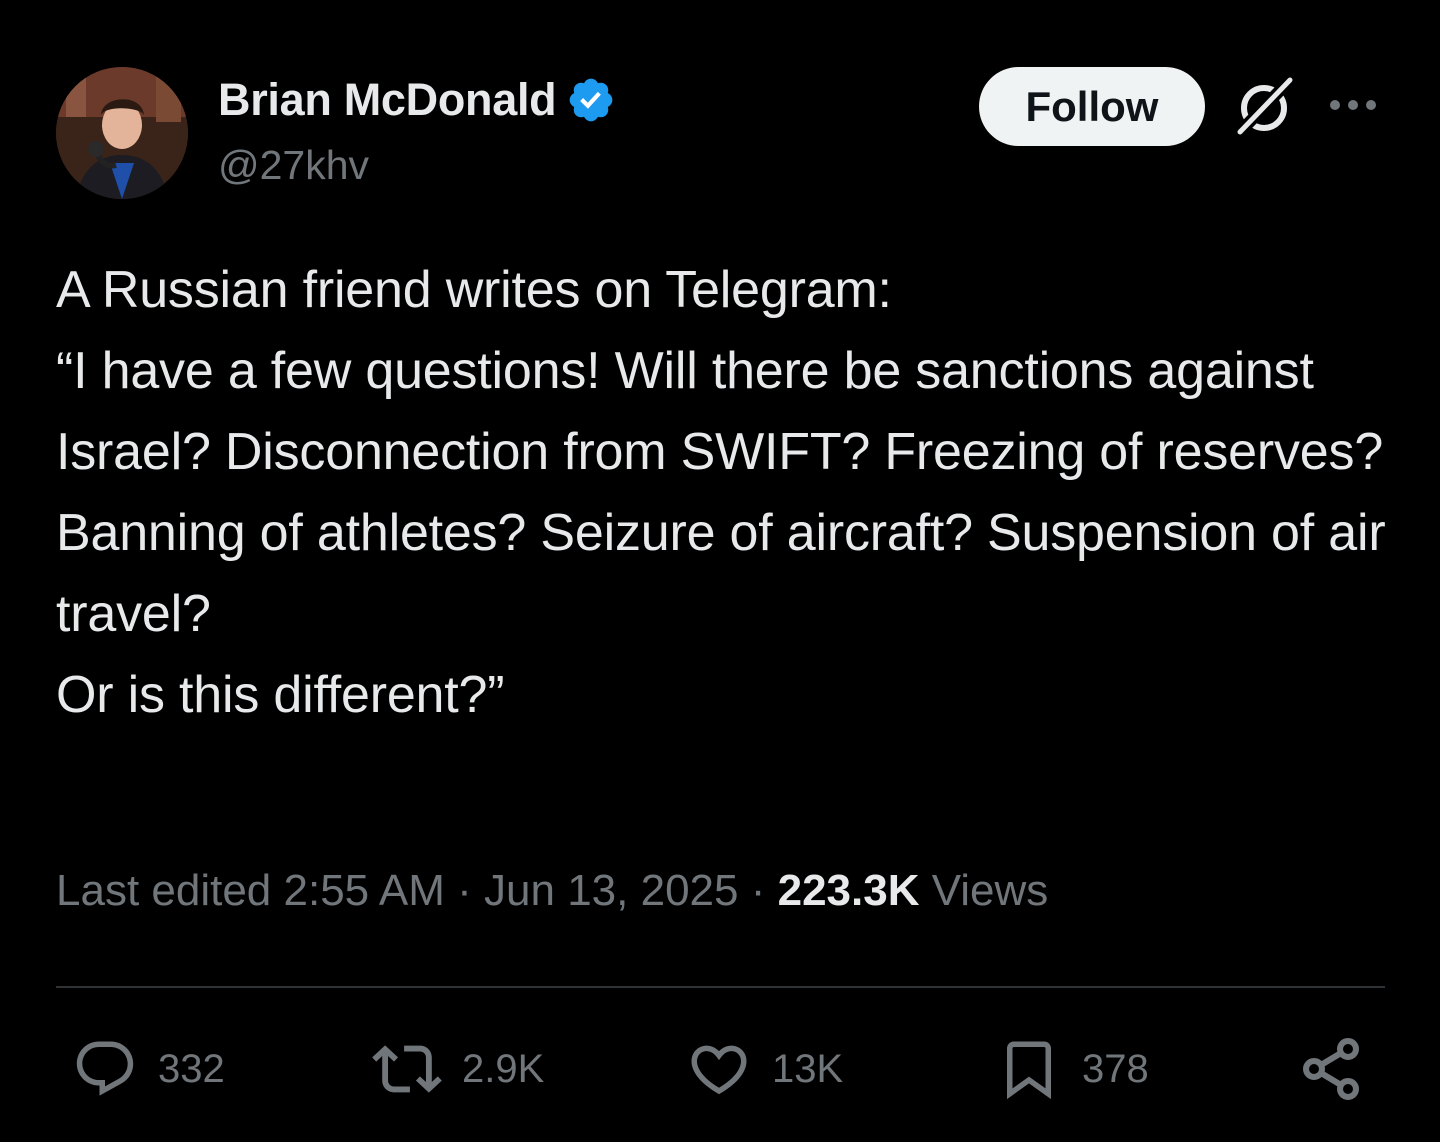  Describe the element at coordinates (1029, 1070) in the screenshot. I see `bookmark-icon` at that location.